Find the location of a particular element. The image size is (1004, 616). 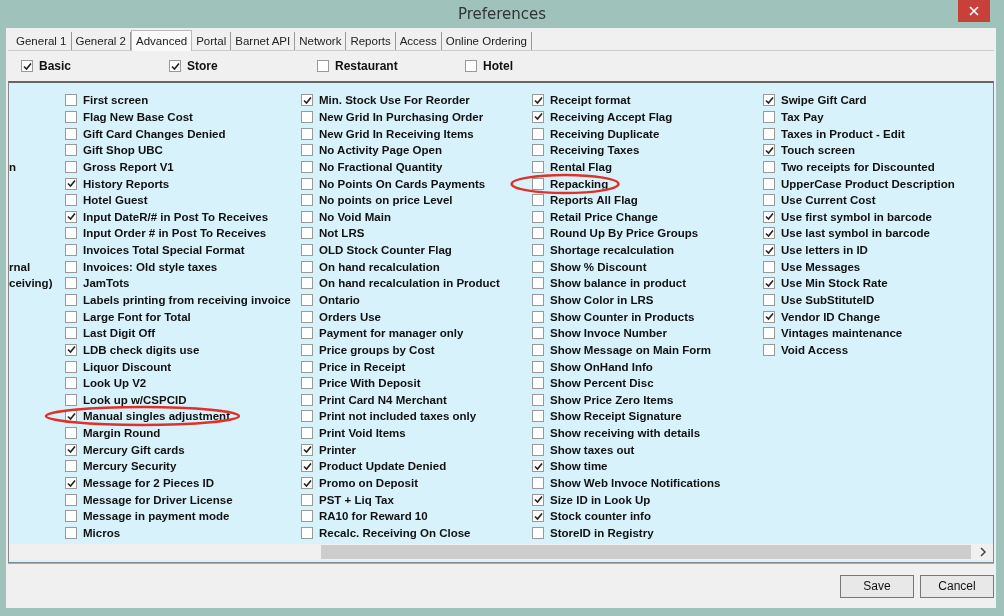

tab: Advanced is located at coordinates (162, 40).